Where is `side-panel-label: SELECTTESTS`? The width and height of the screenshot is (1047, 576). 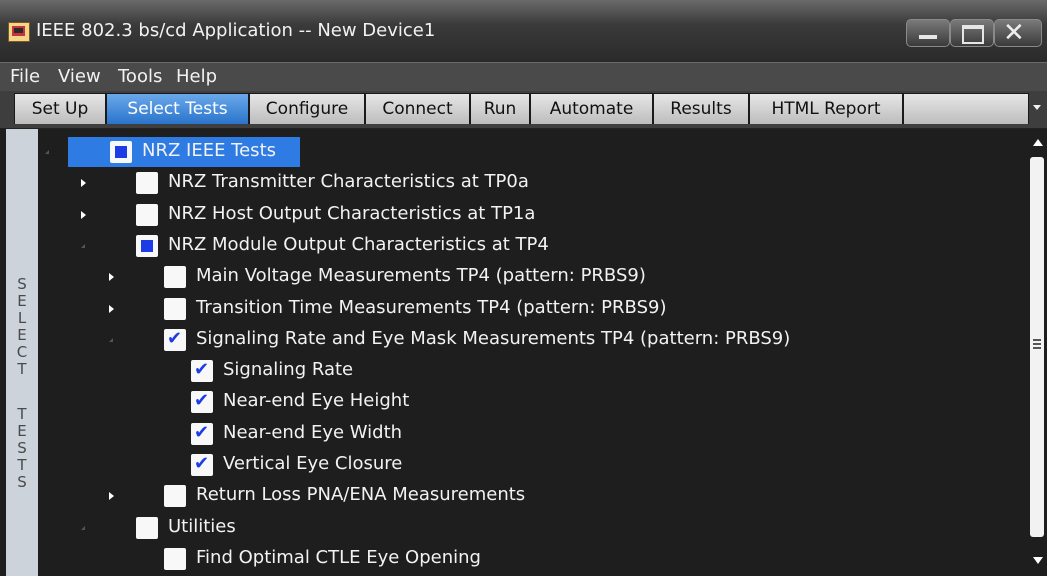 side-panel-label: SELECTTESTS is located at coordinates (22, 352).